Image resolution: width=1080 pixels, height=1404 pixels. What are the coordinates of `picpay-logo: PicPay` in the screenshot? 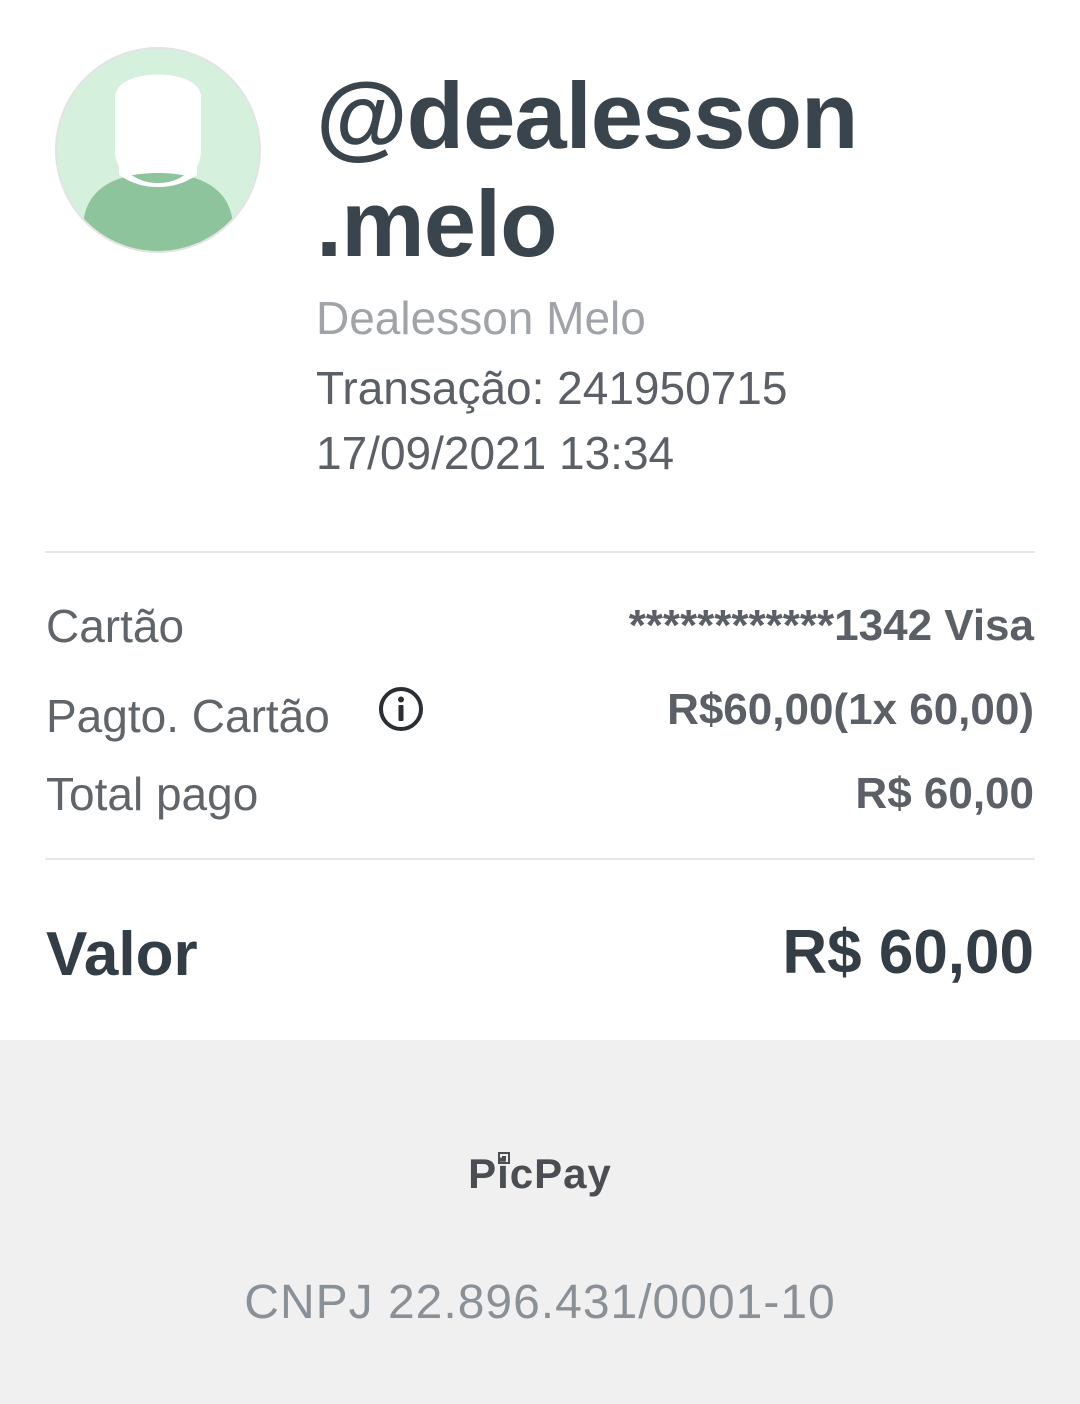 It's located at (540, 1173).